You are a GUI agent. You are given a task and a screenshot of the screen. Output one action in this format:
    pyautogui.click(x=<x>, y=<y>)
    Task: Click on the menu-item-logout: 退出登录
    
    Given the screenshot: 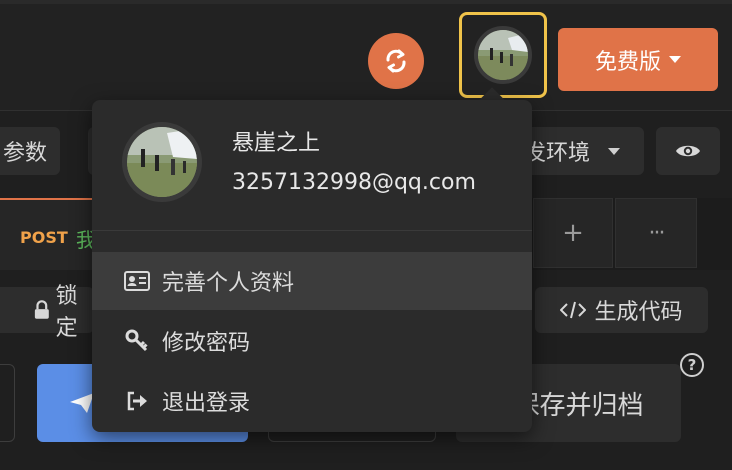 What is the action you would take?
    pyautogui.click(x=312, y=401)
    